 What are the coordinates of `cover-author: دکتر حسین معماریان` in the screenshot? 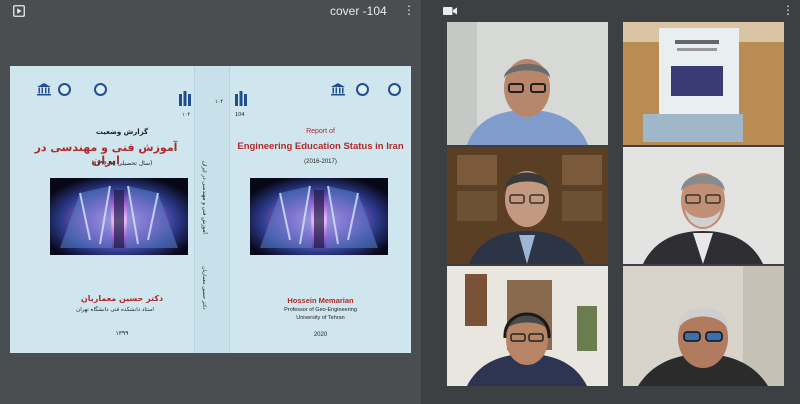 It's located at (122, 298).